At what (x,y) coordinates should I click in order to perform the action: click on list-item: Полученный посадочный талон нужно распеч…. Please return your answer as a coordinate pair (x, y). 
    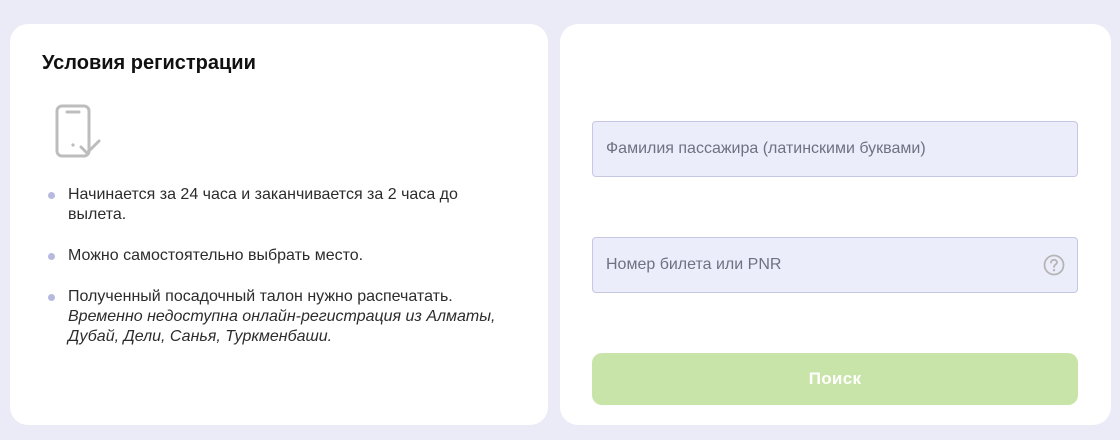
    Looking at the image, I should click on (281, 317).